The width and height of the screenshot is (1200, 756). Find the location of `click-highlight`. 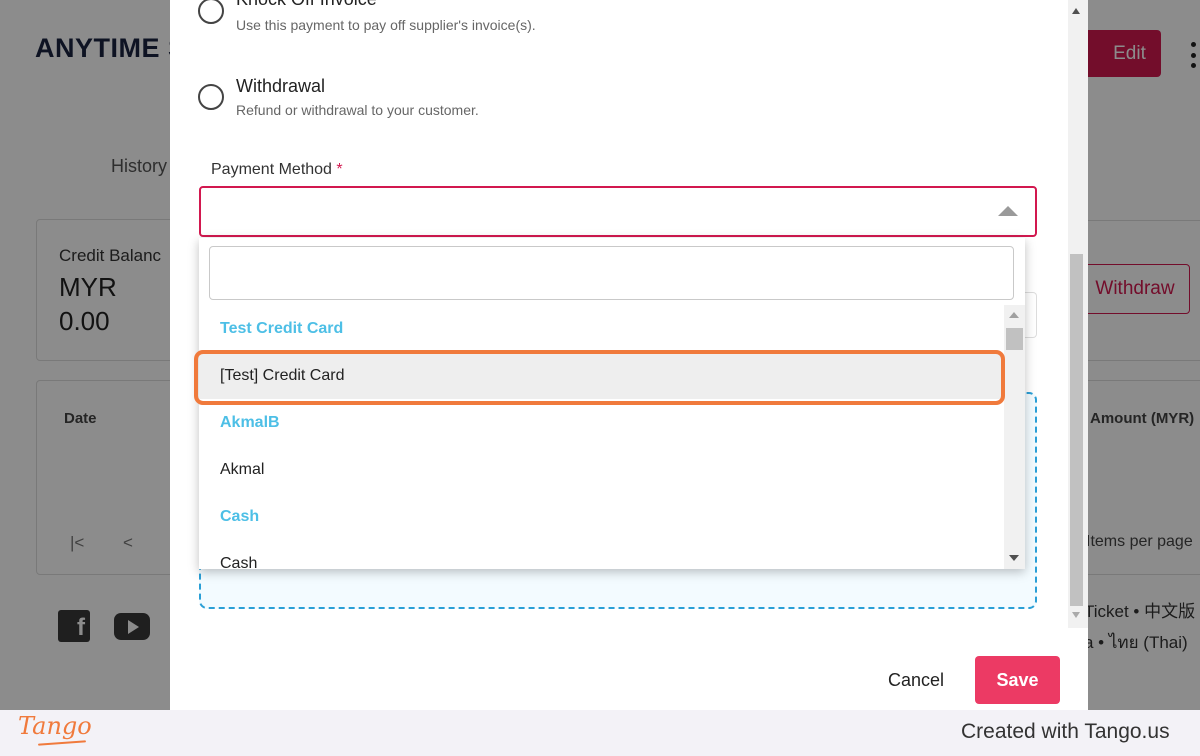

click-highlight is located at coordinates (599, 377).